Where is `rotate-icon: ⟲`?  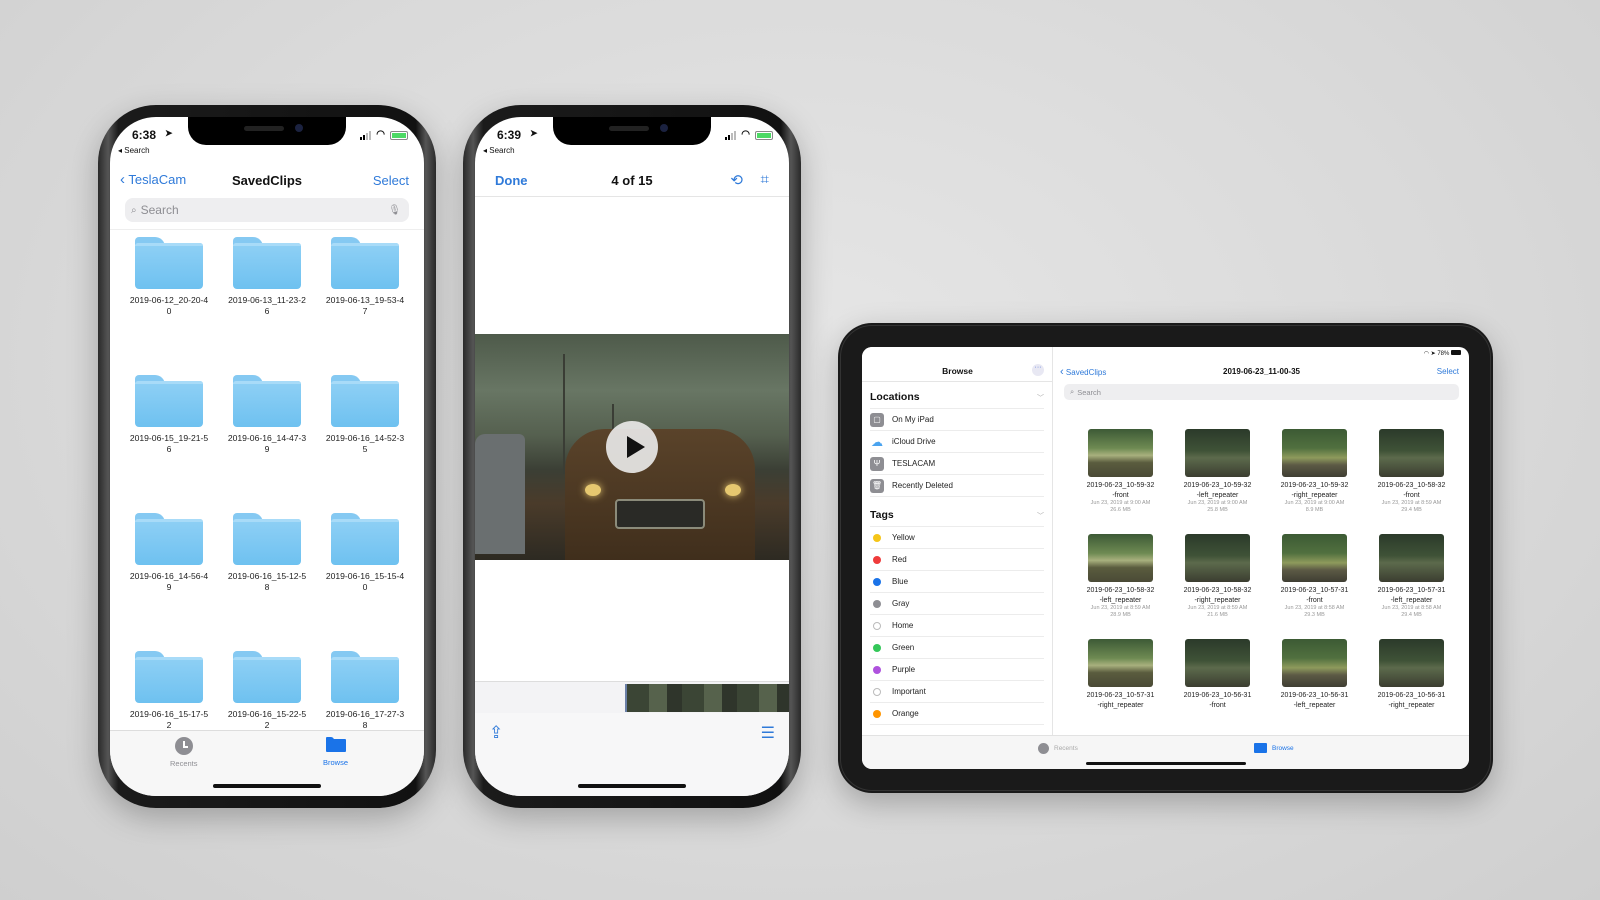 rotate-icon: ⟲ is located at coordinates (736, 180).